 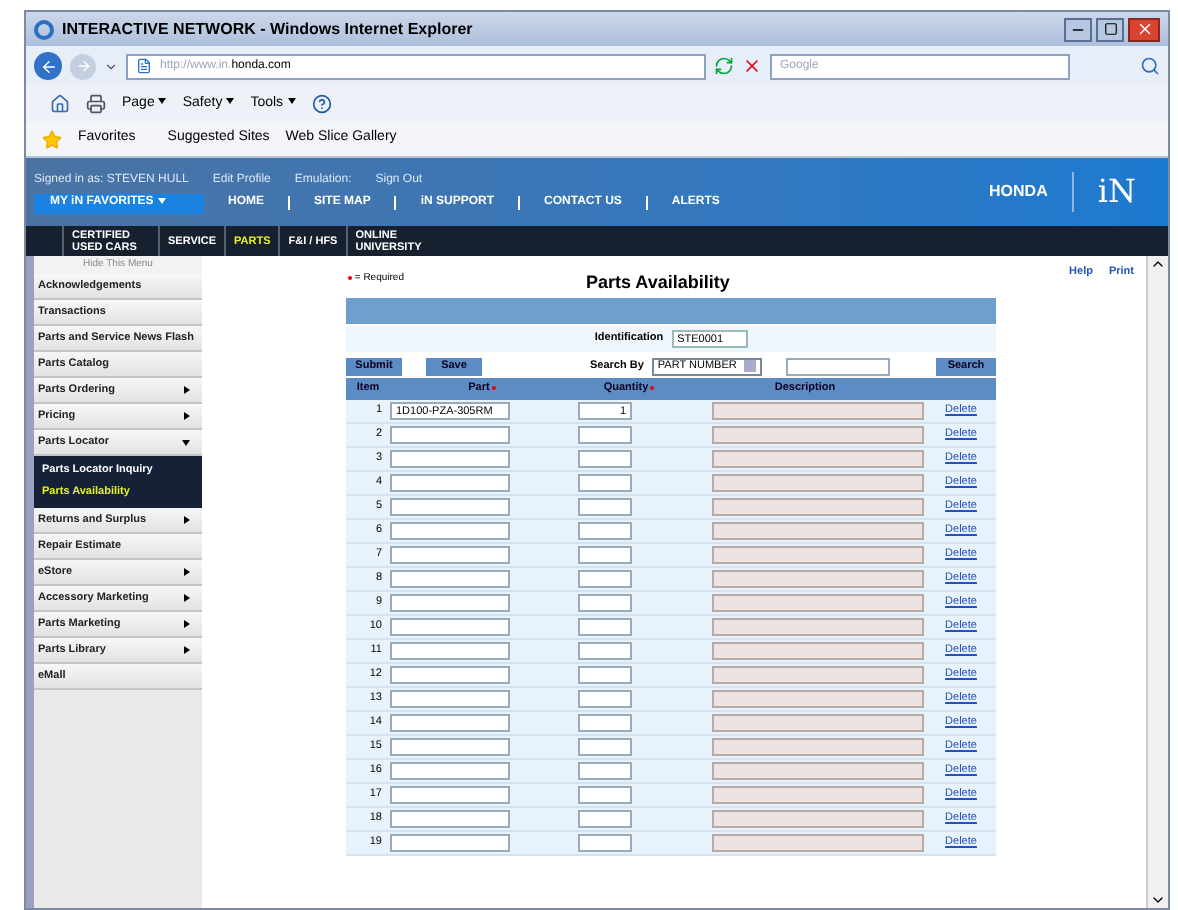 I want to click on maximize-icon, so click(x=1110, y=29).